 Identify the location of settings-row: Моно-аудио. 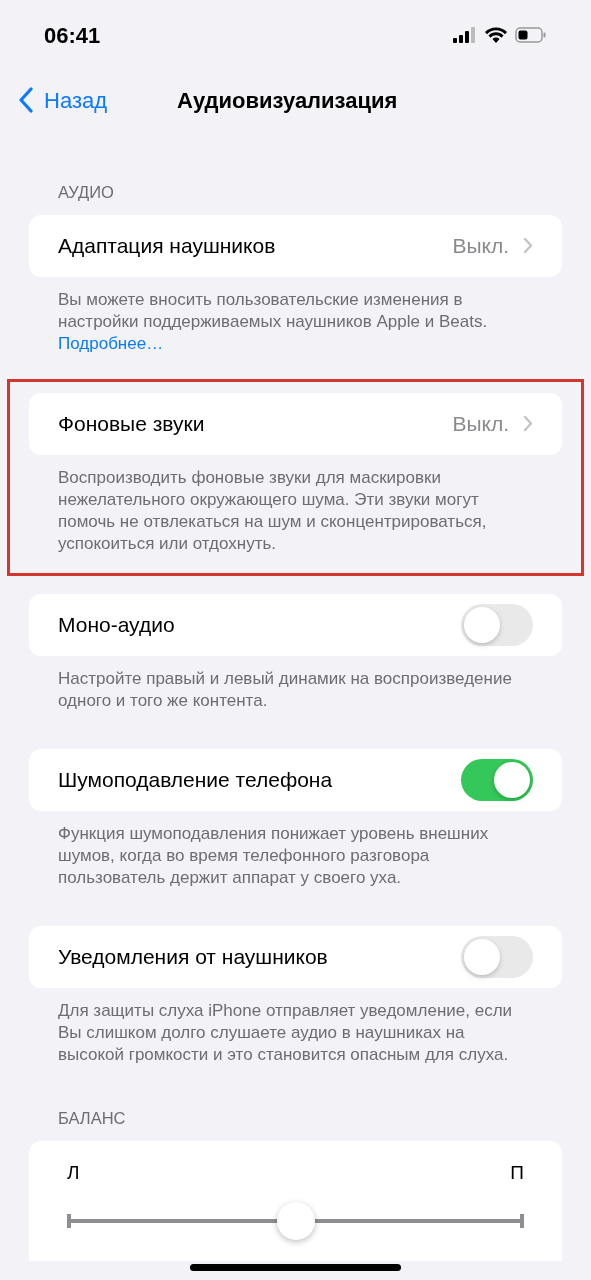
(295, 624).